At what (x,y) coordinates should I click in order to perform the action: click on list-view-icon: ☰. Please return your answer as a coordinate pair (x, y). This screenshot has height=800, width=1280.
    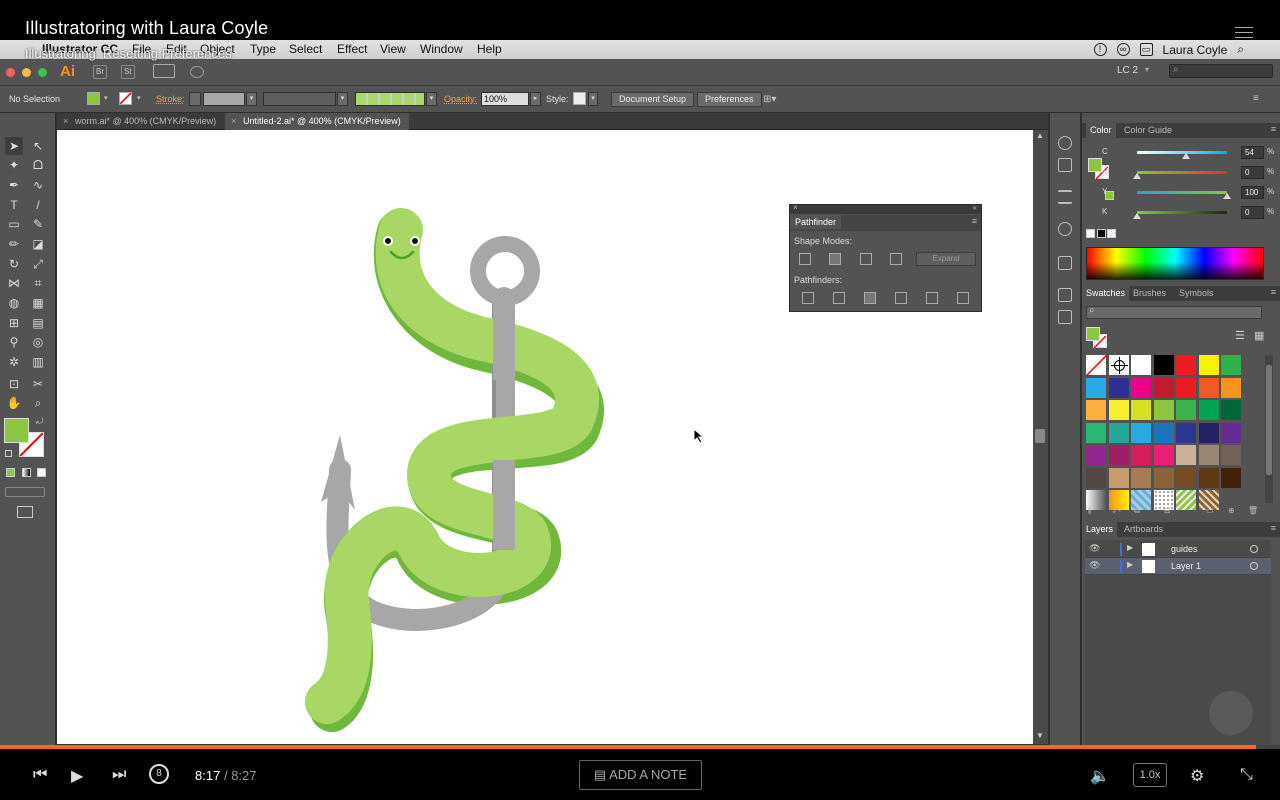
    Looking at the image, I should click on (1240, 335).